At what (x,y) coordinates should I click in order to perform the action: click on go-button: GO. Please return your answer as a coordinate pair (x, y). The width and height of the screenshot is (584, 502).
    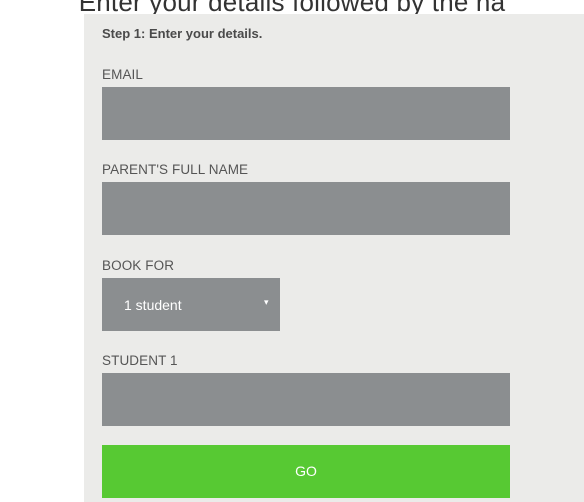
    Looking at the image, I should click on (306, 471).